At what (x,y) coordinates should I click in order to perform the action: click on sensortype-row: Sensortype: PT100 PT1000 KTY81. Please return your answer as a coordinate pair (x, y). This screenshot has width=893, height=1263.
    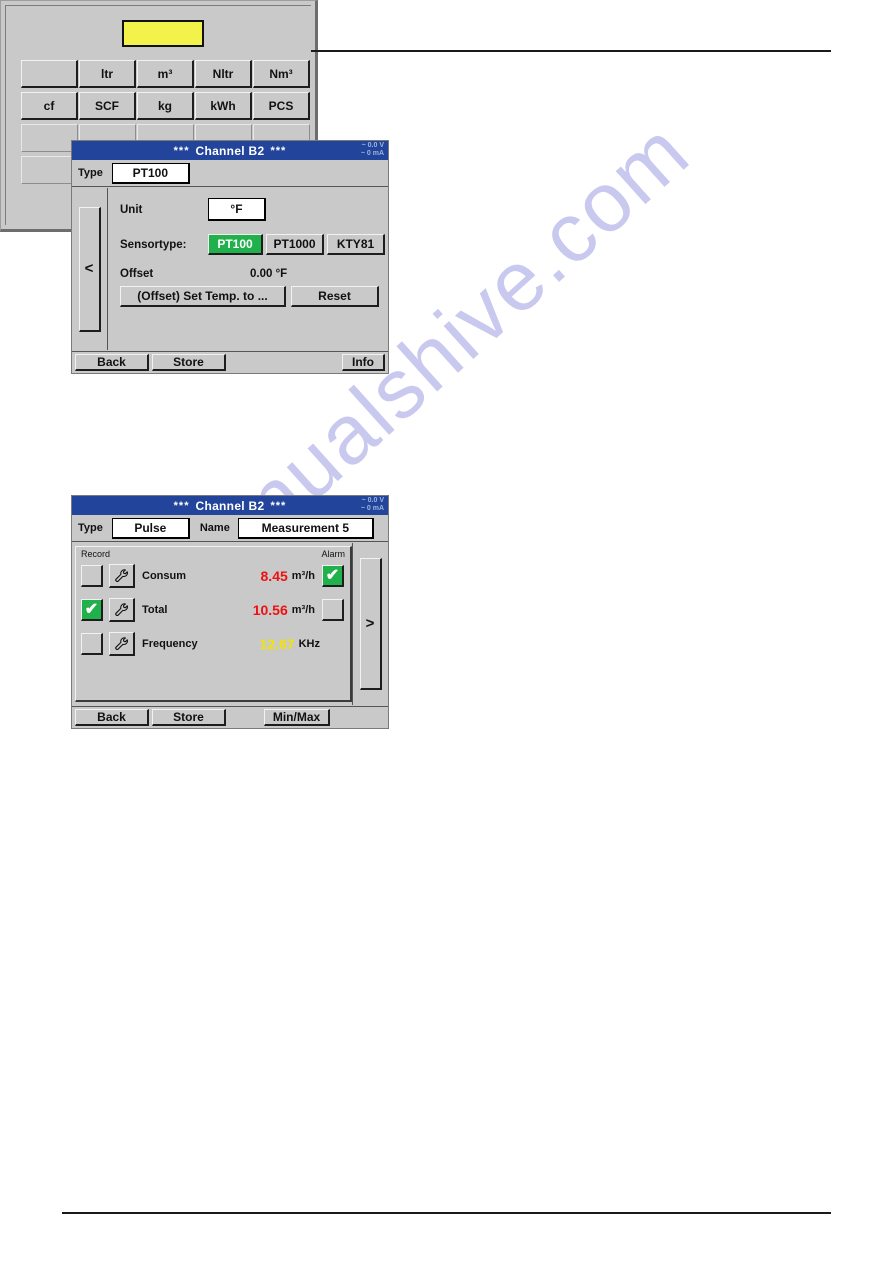
    Looking at the image, I should click on (254, 244).